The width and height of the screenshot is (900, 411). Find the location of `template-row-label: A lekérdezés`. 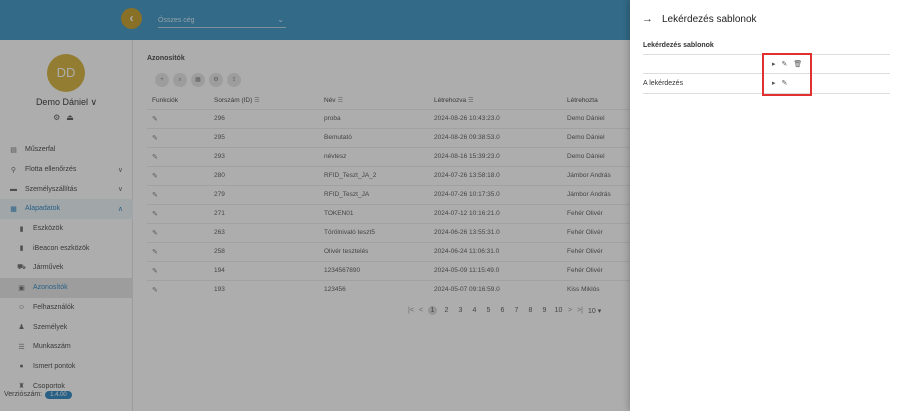

template-row-label: A lekérdezés is located at coordinates (663, 83).